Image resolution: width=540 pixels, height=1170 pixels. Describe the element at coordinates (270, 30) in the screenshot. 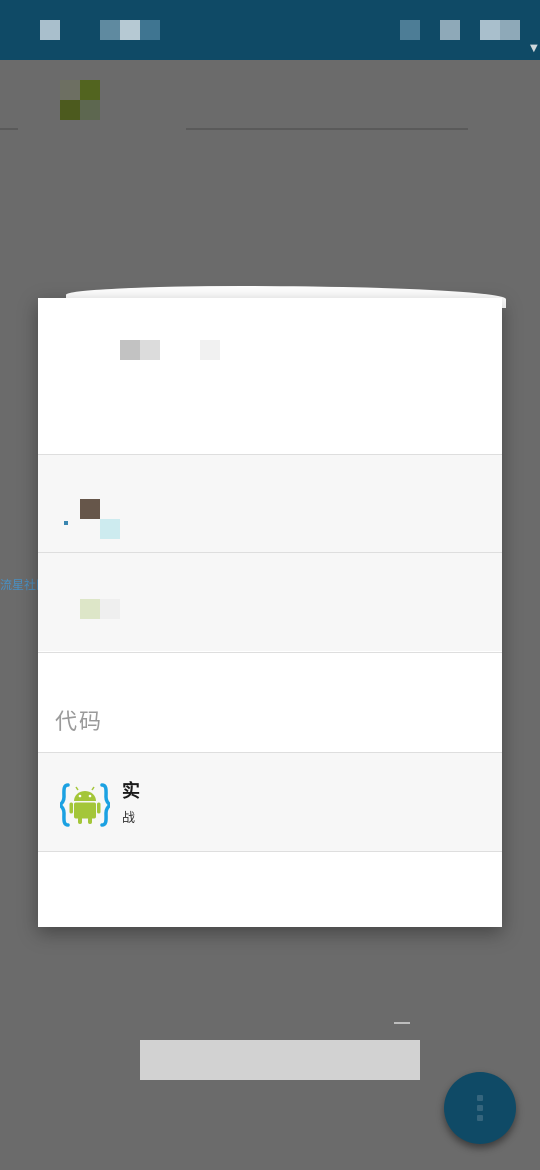

I see `app-bar` at that location.